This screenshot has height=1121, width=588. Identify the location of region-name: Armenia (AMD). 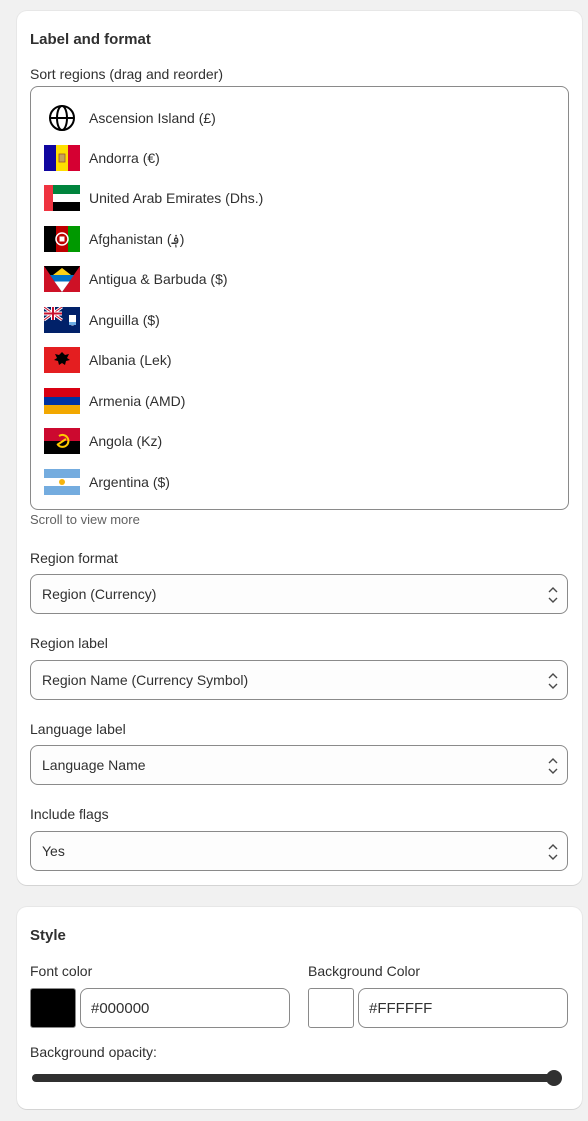
(137, 401).